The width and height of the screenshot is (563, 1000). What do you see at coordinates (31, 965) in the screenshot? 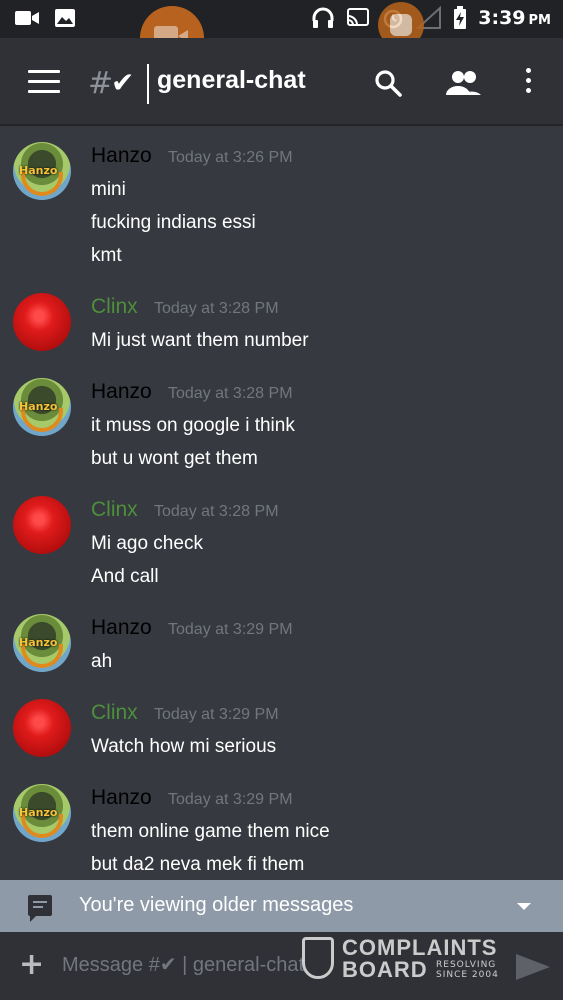
I see `add-attachment-button: +` at bounding box center [31, 965].